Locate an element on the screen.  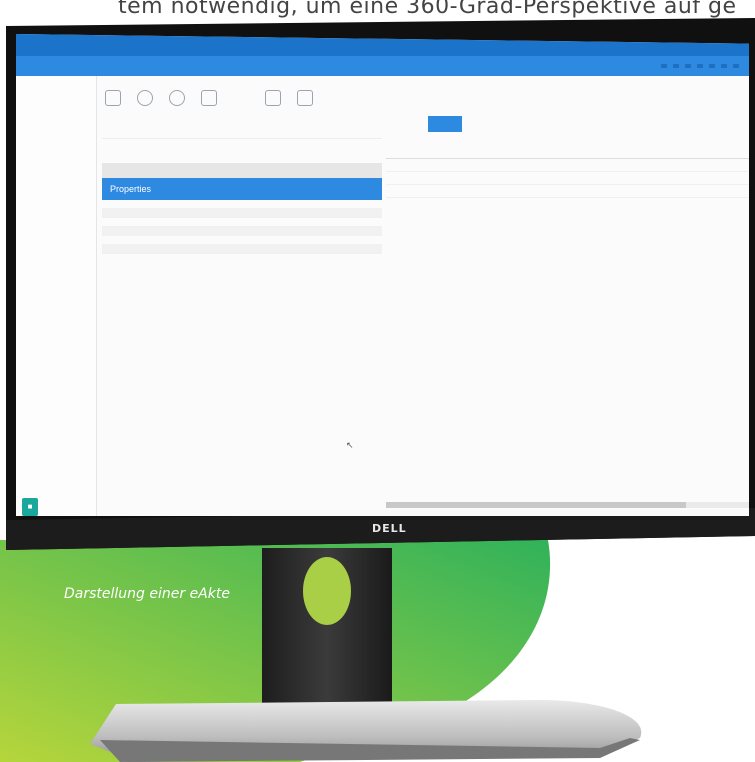
list-icon is located at coordinates (273, 98).